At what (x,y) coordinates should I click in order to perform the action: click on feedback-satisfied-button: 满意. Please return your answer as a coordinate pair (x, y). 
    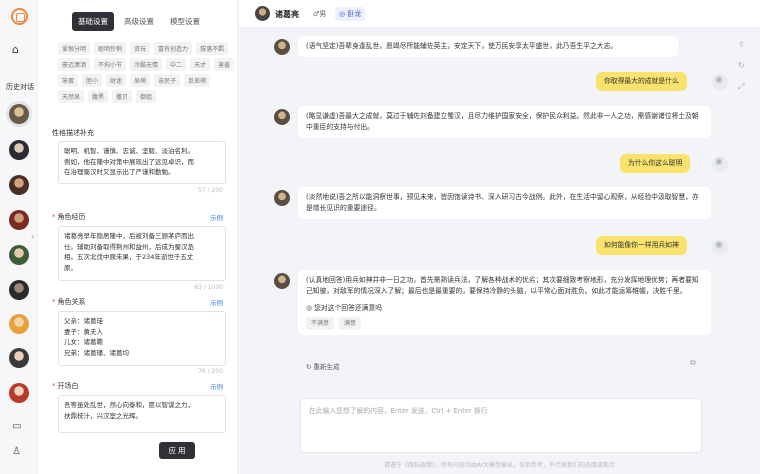
    Looking at the image, I should click on (350, 323).